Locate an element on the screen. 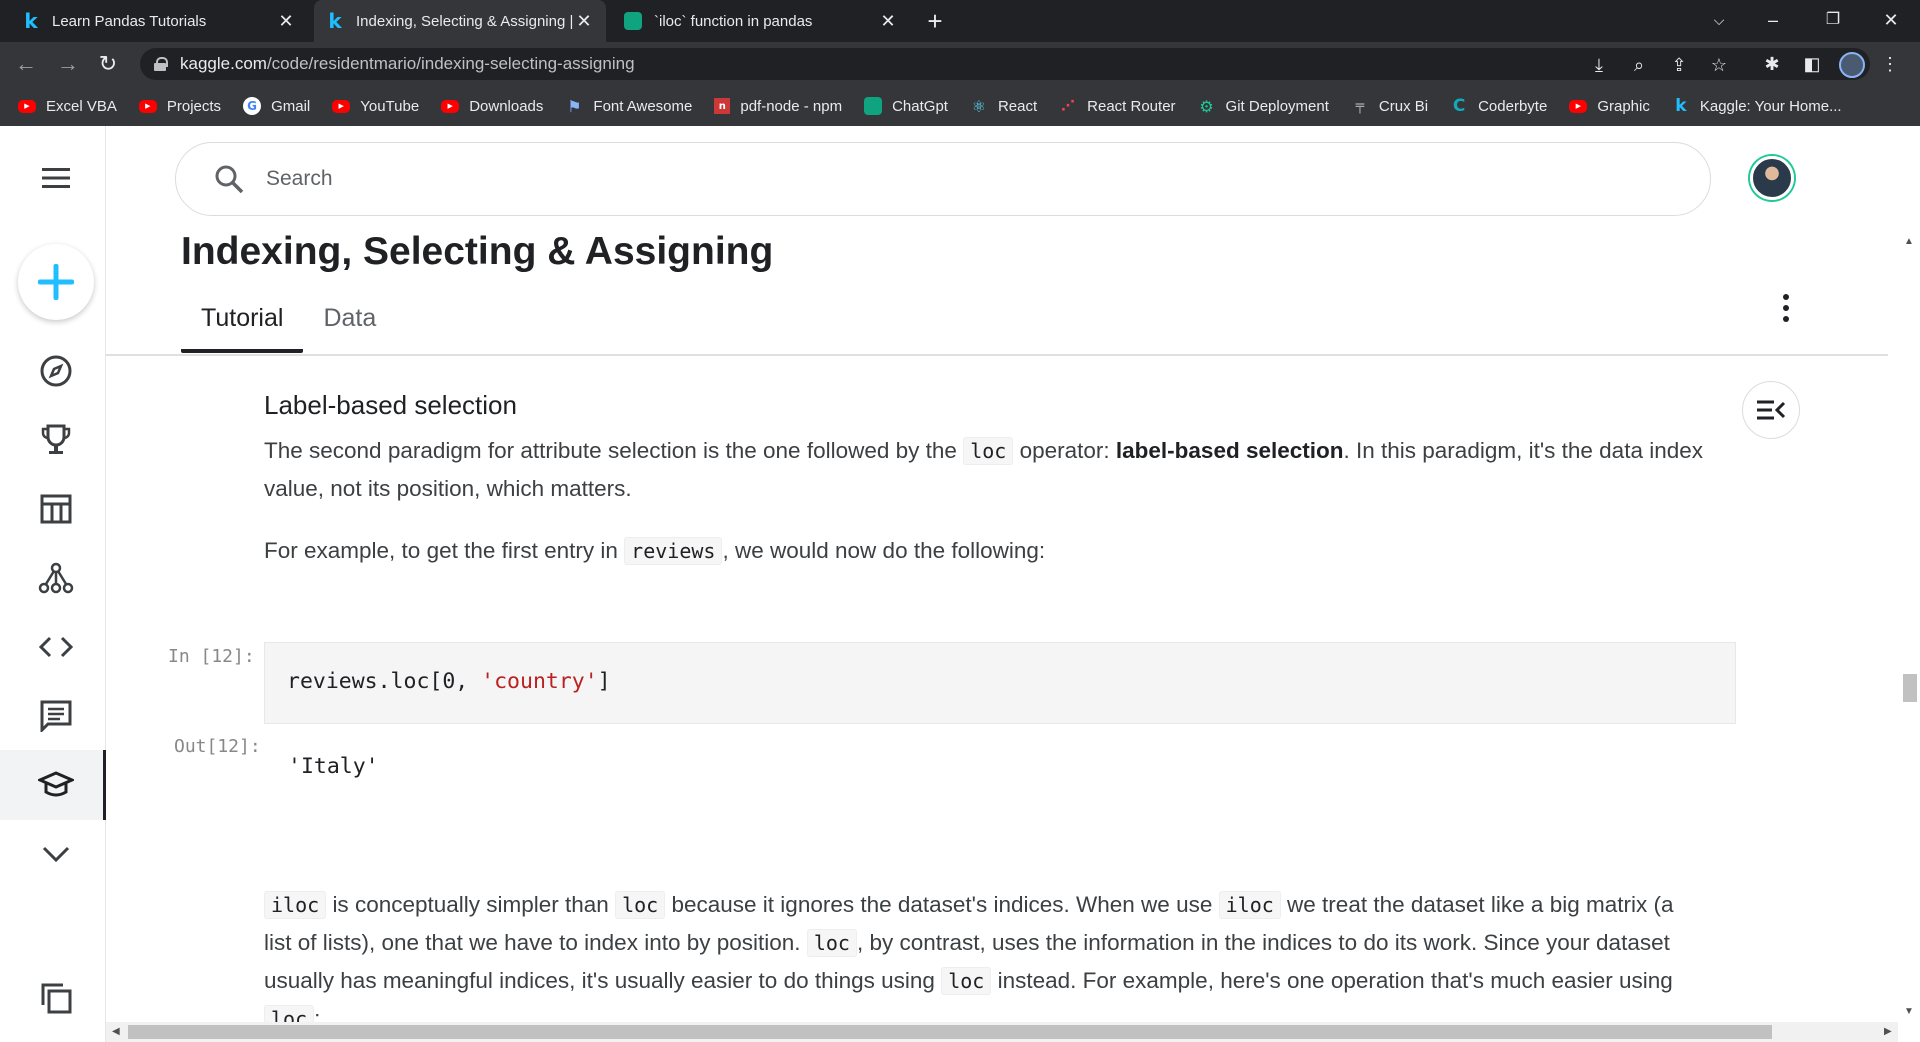  cell-in-prompt: In [12]: is located at coordinates (211, 656).